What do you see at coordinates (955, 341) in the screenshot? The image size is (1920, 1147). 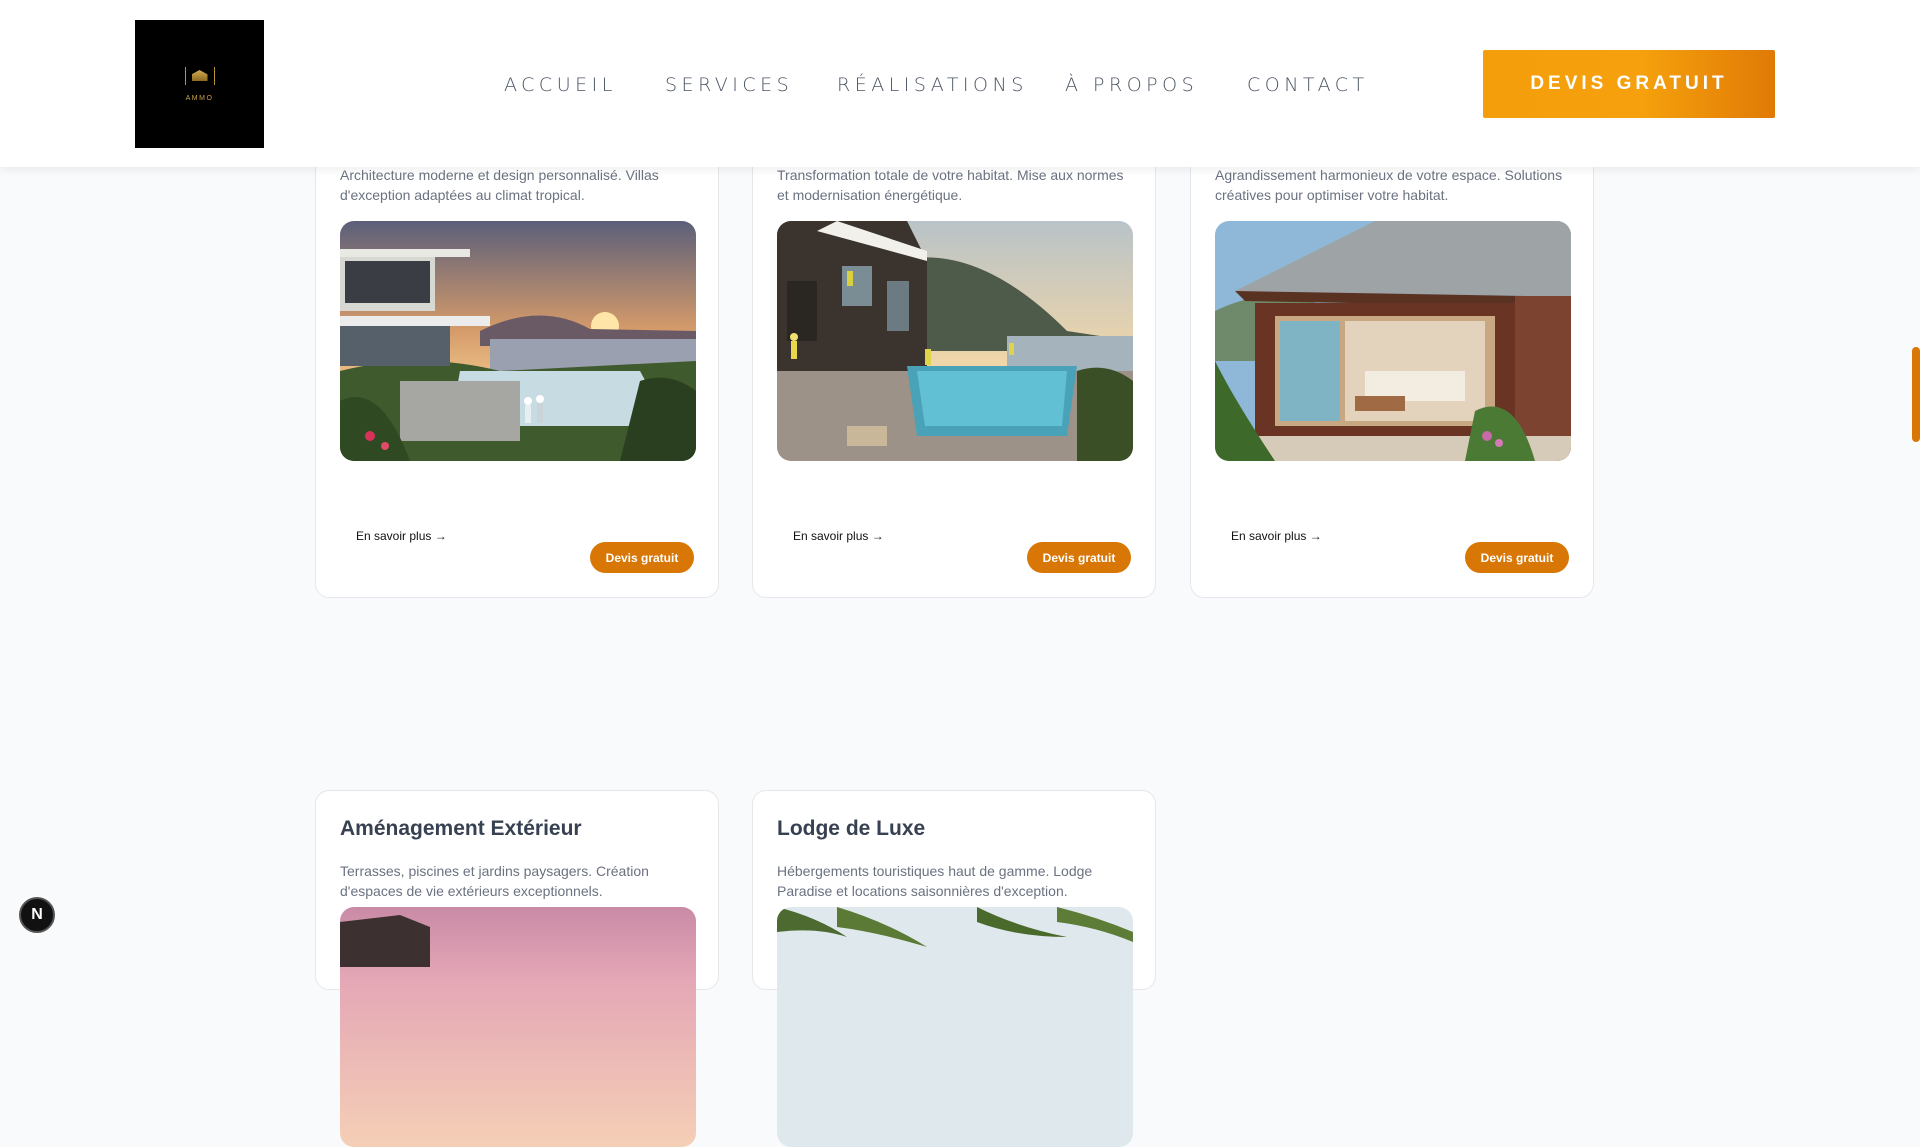 I see `card-image-renovation` at bounding box center [955, 341].